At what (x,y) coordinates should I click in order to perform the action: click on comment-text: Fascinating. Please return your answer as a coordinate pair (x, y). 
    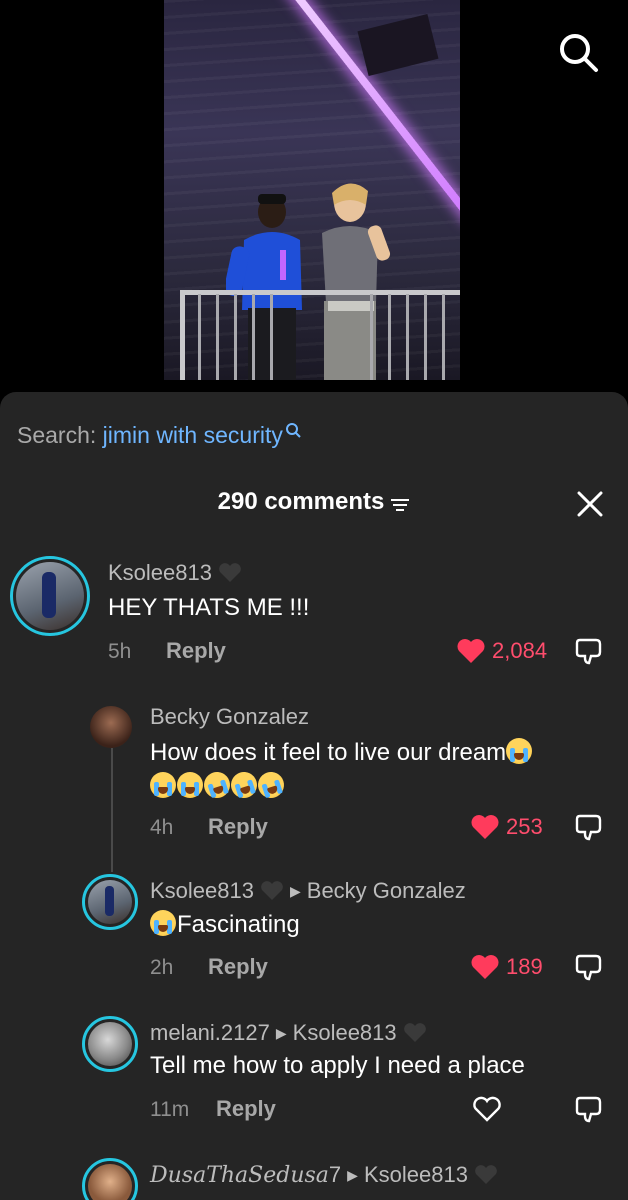
    Looking at the image, I should click on (225, 924).